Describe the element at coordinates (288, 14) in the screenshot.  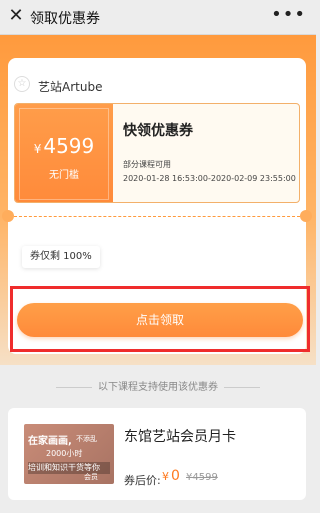
I see `more-icon: •••` at that location.